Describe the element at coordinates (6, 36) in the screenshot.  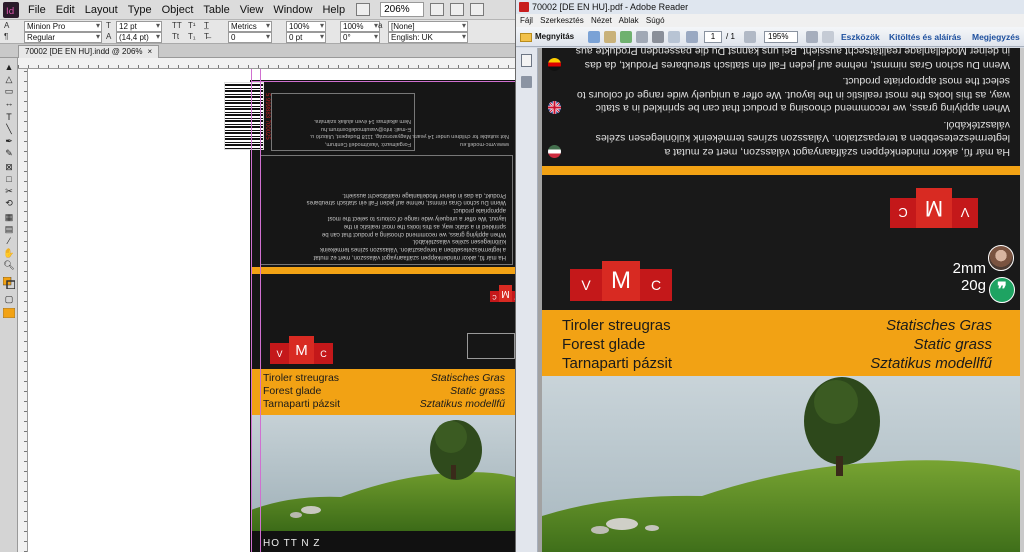
I see `paragraph-formatting-icon: ¶` at that location.